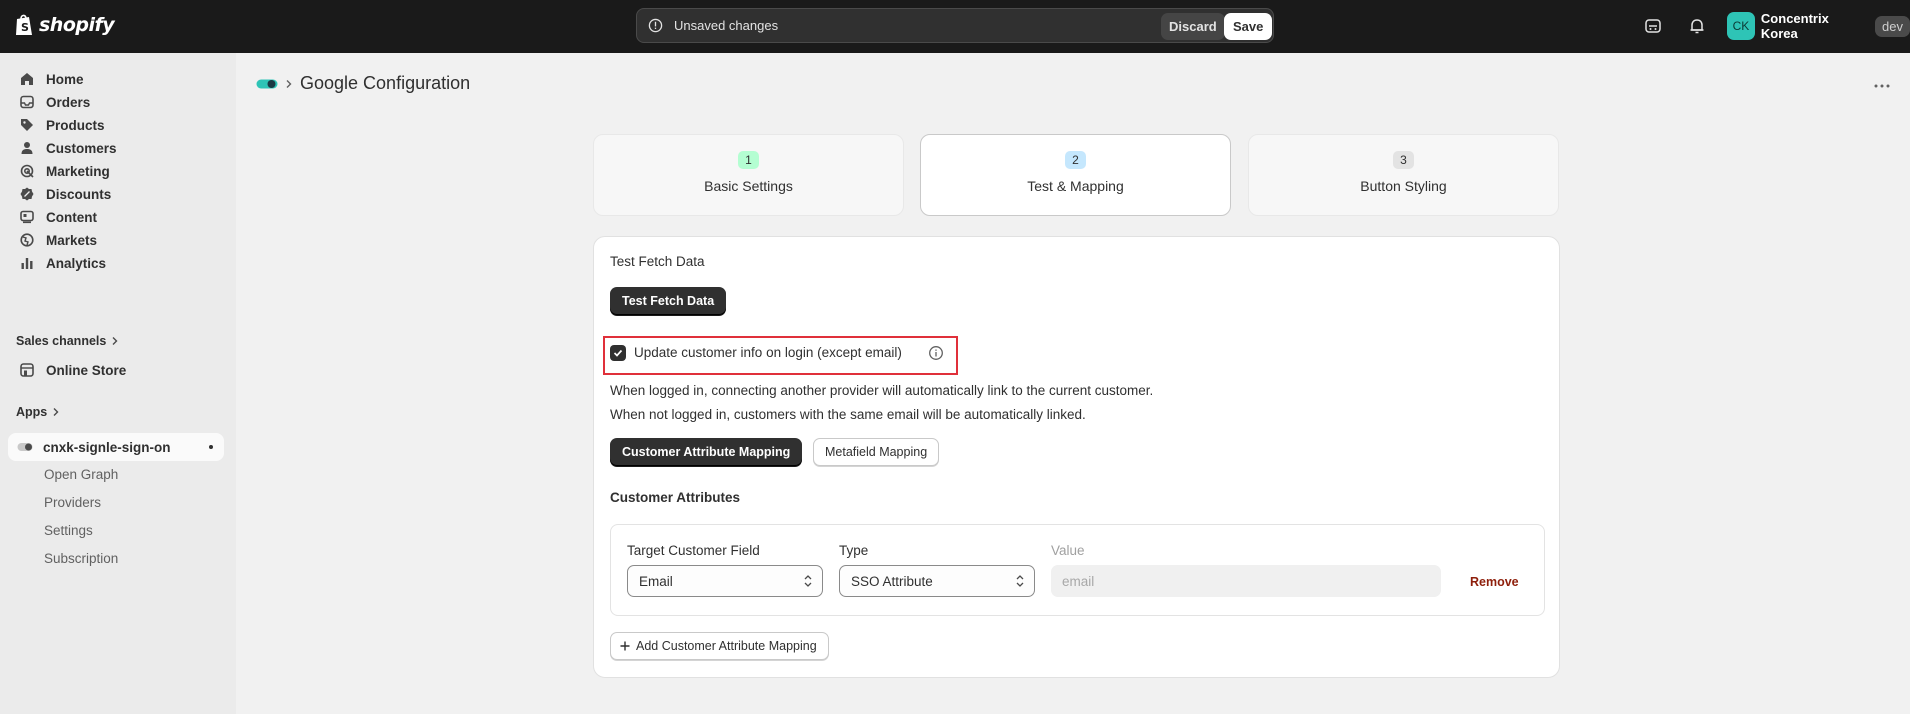  Describe the element at coordinates (854, 550) in the screenshot. I see `type-label: Type` at that location.